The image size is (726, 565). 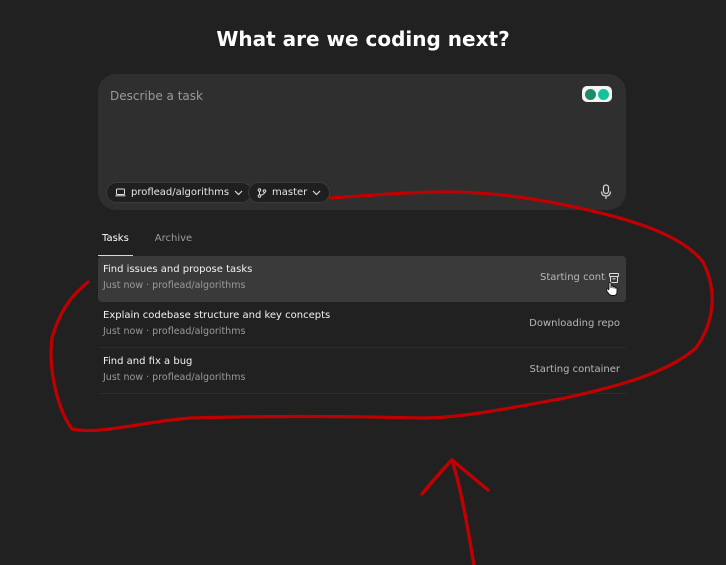 I want to click on branch-label: master, so click(x=290, y=192).